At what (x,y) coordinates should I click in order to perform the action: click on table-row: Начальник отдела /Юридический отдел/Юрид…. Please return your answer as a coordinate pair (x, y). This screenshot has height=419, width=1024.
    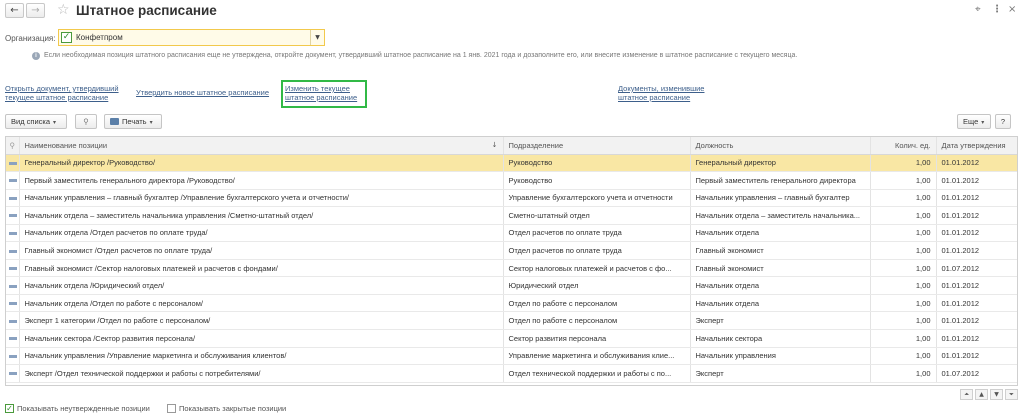
    Looking at the image, I should click on (511, 285).